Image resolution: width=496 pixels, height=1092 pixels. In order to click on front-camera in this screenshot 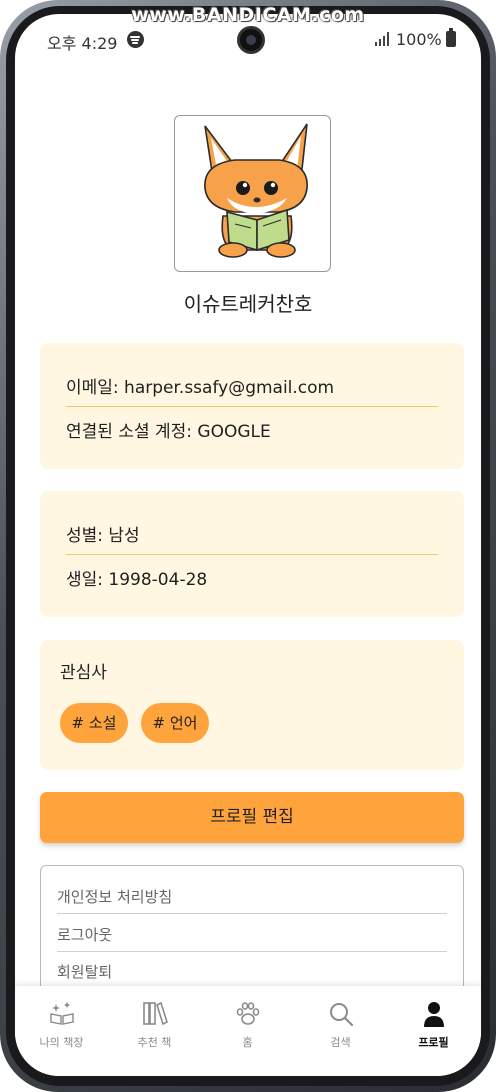, I will do `click(251, 40)`.